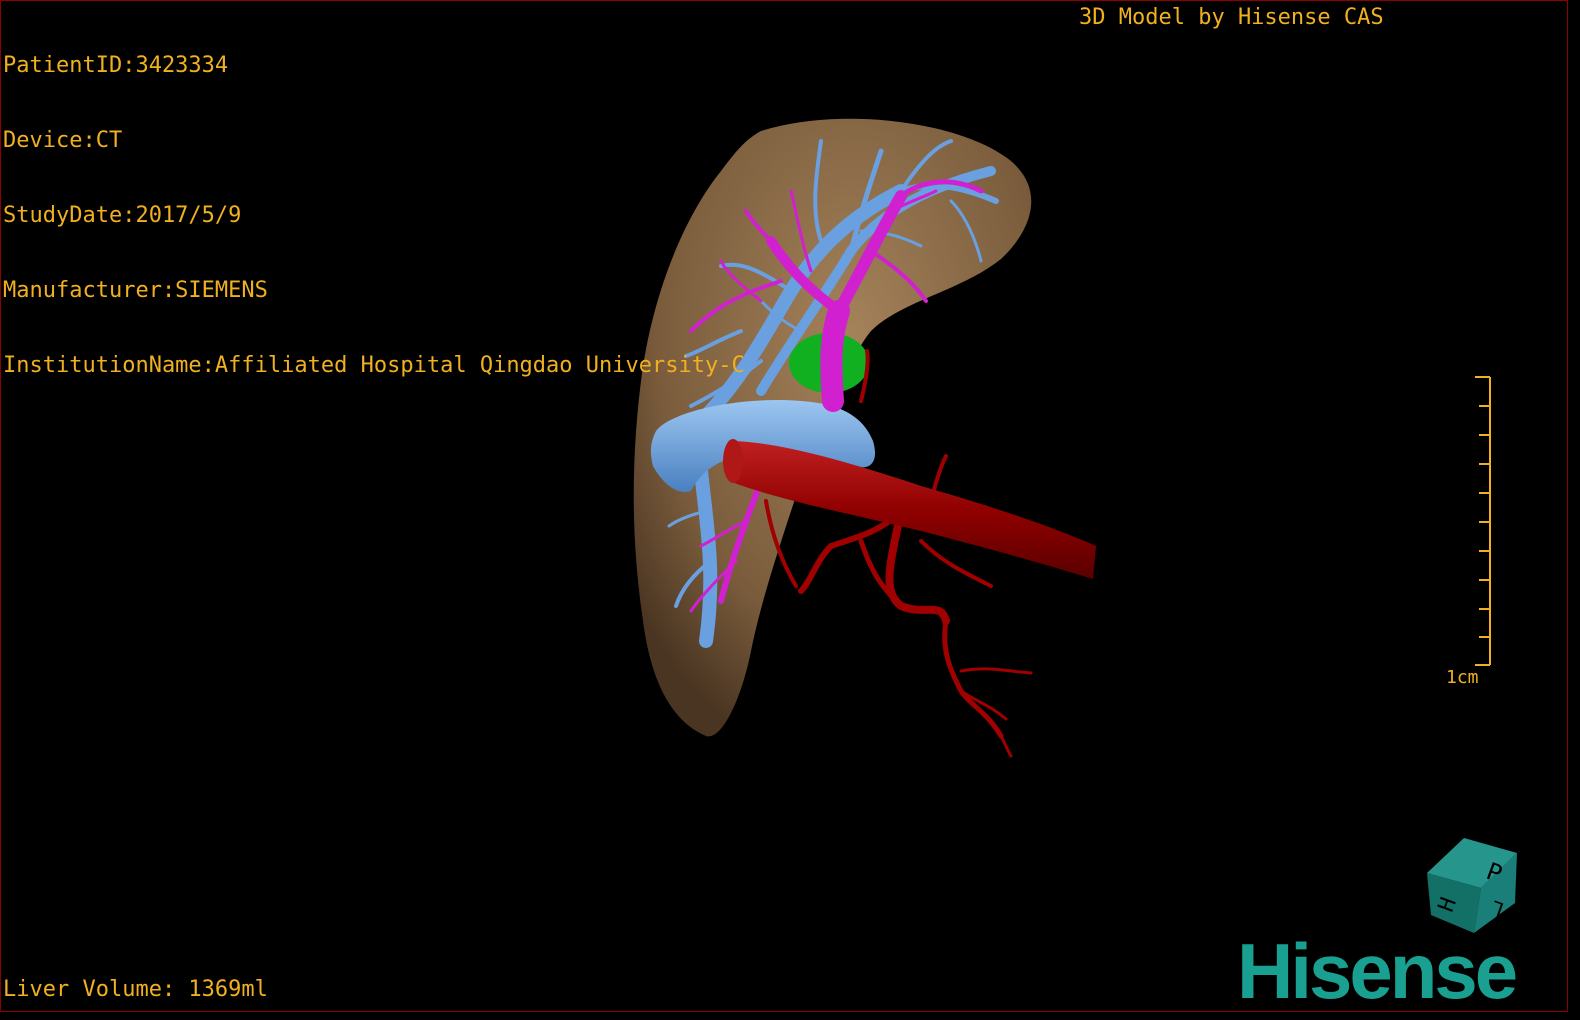 The width and height of the screenshot is (1580, 1020). I want to click on scale-label: 1cm, so click(1462, 677).